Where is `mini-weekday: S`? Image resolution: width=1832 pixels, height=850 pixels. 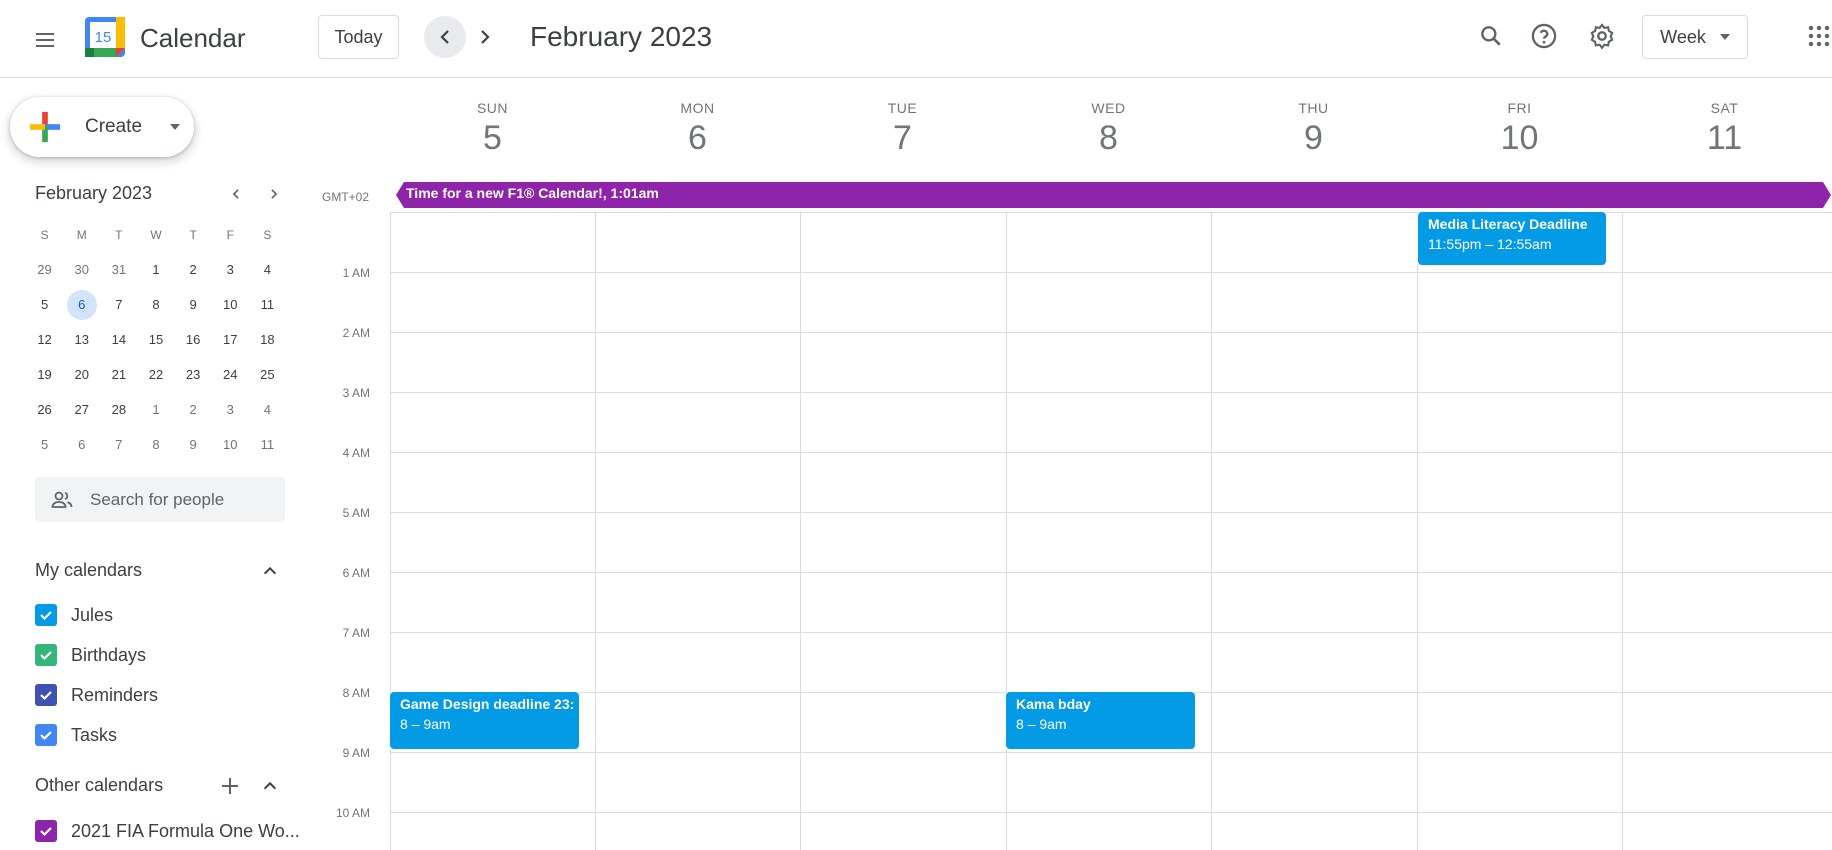
mini-weekday: S is located at coordinates (44, 234).